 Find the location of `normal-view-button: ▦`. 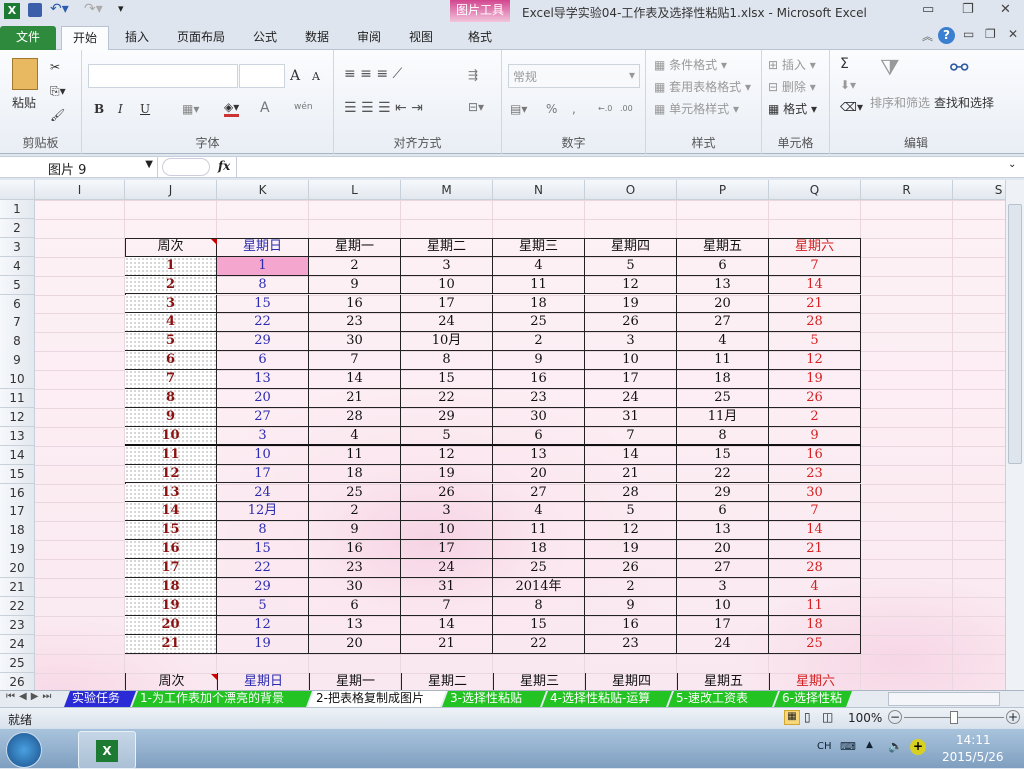

normal-view-button: ▦ is located at coordinates (792, 717).